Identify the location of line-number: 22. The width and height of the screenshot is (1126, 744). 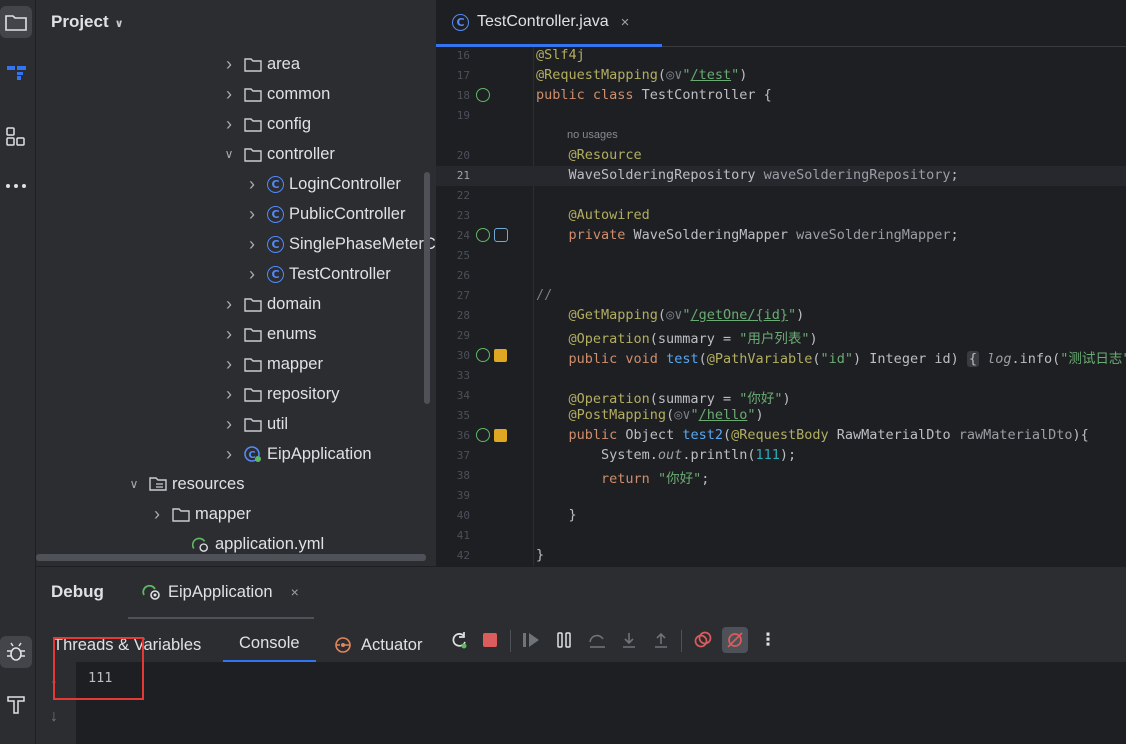
(453, 195).